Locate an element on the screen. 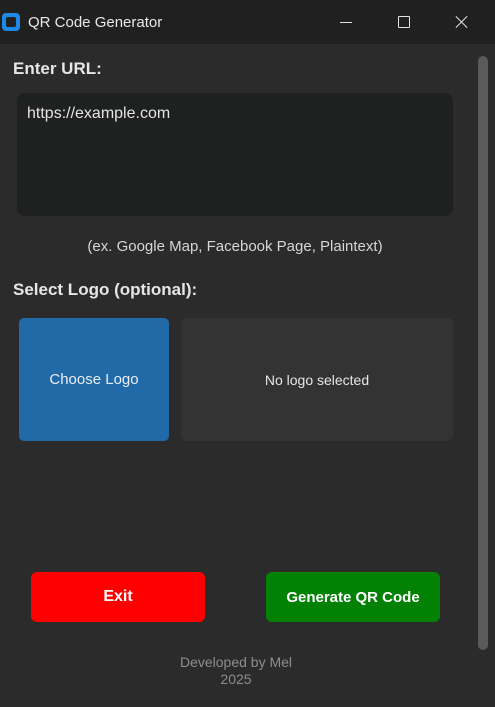  close-icon is located at coordinates (462, 22).